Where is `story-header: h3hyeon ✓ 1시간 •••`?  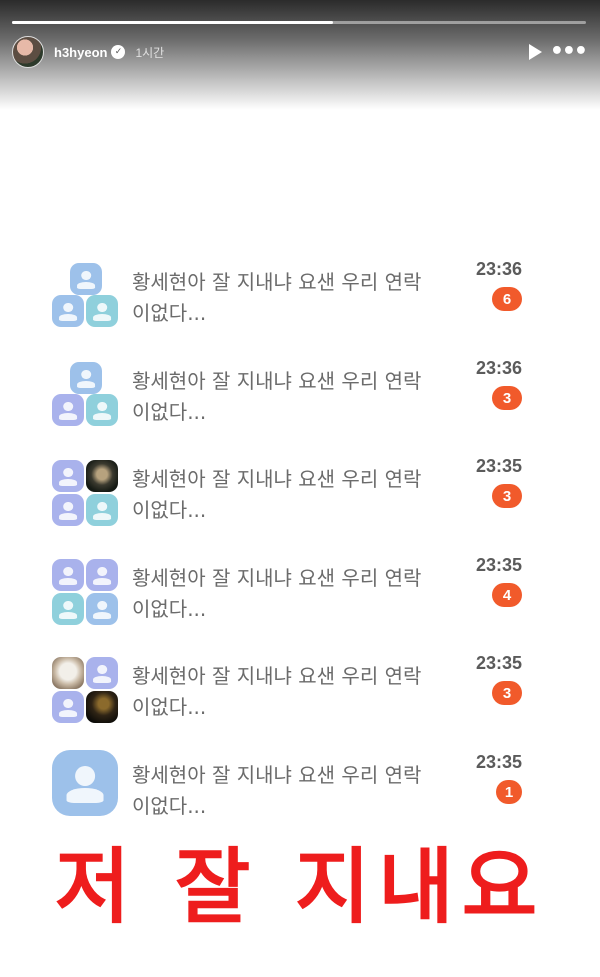 story-header: h3hyeon ✓ 1시간 ••• is located at coordinates (300, 52).